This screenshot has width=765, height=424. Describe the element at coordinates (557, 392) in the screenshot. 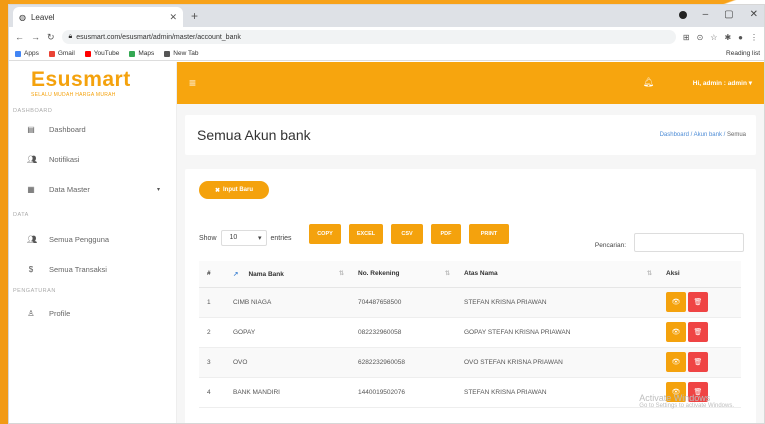

I see `cell-atas-nama: STEFAN KRISNA PRIAWAN` at that location.